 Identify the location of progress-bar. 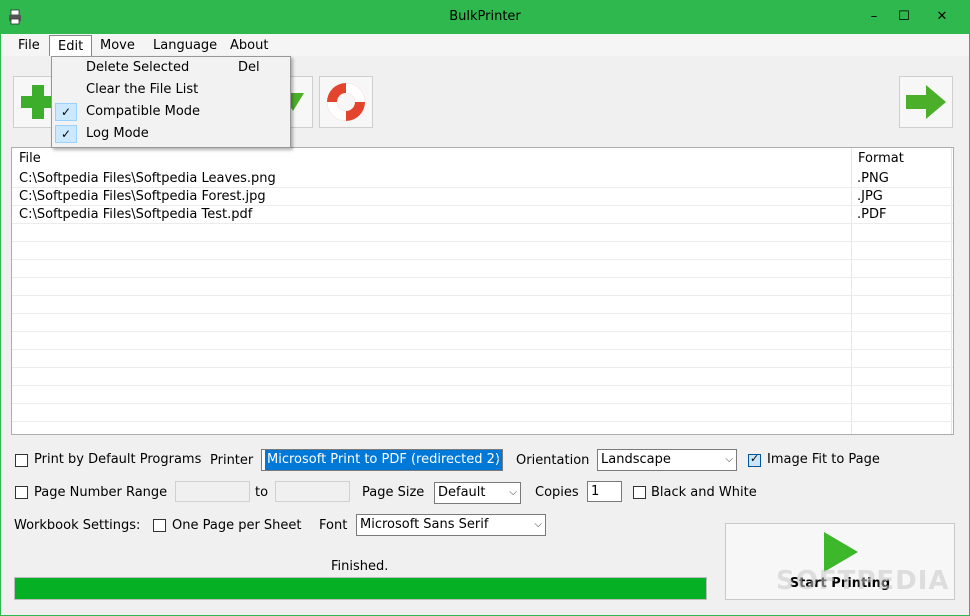
(360, 588).